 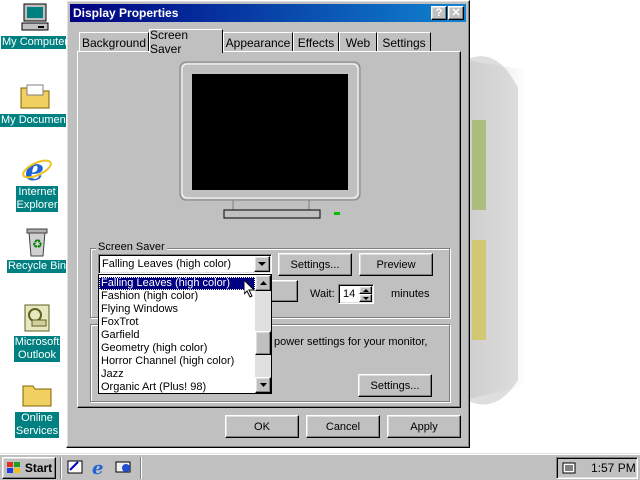 What do you see at coordinates (351, 342) in the screenshot?
I see `power-settings-text: power settings for your monitor,` at bounding box center [351, 342].